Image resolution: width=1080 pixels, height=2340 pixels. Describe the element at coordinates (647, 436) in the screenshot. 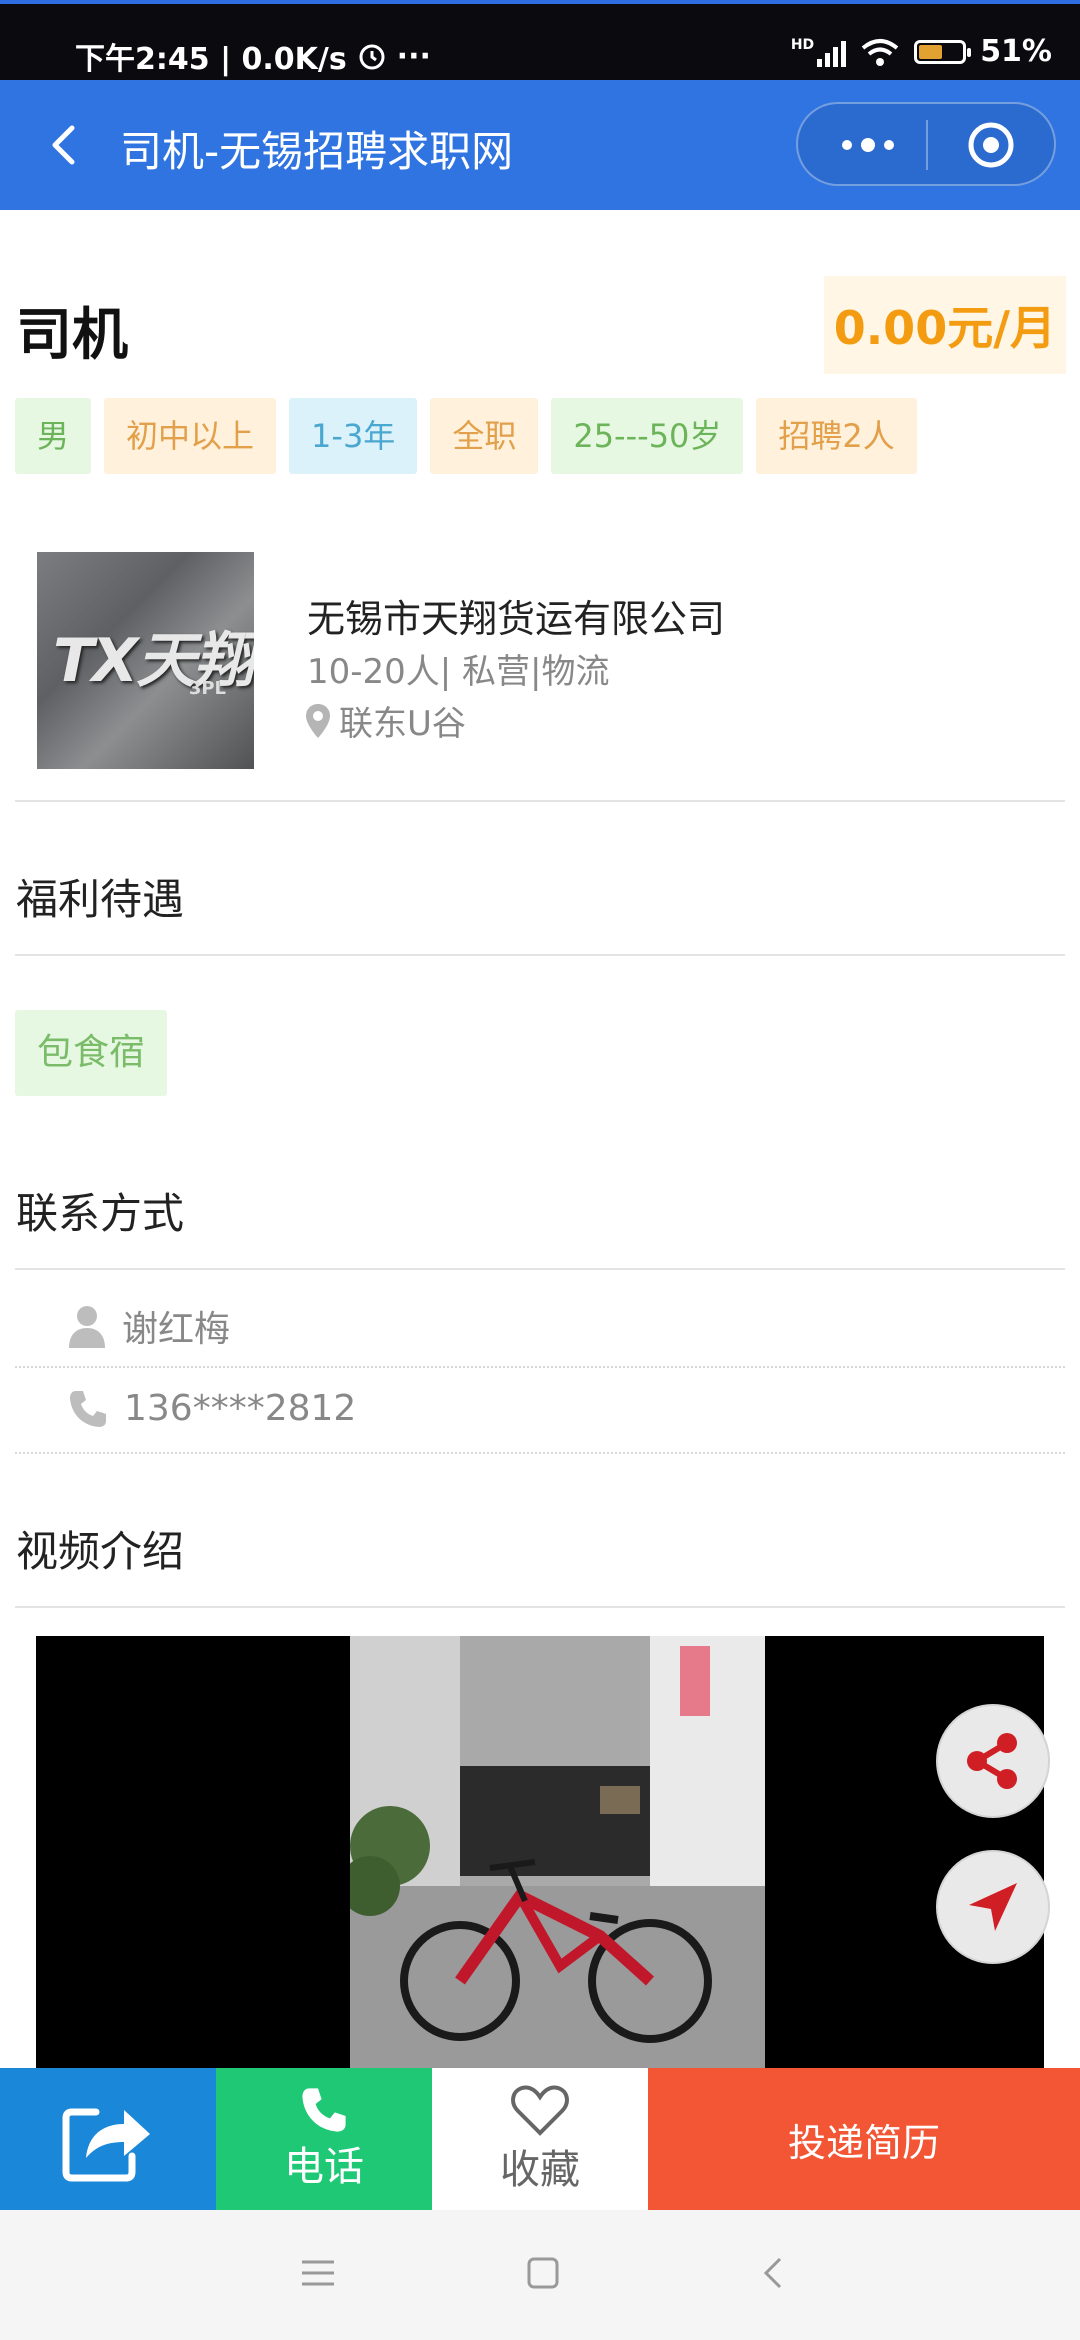

I see `tag-age: 25---50岁` at that location.